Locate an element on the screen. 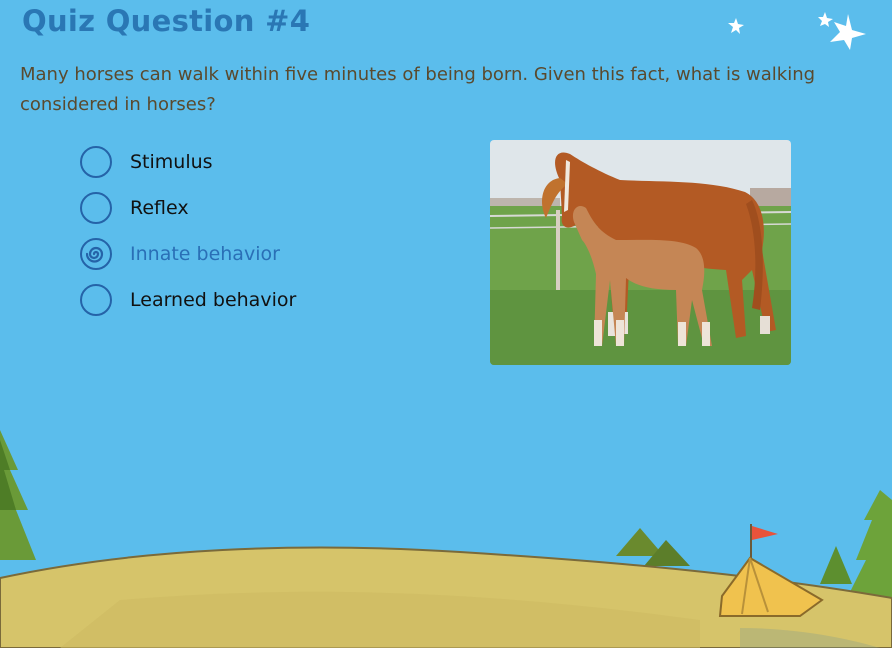  spiral-selected-icon is located at coordinates (95, 254).